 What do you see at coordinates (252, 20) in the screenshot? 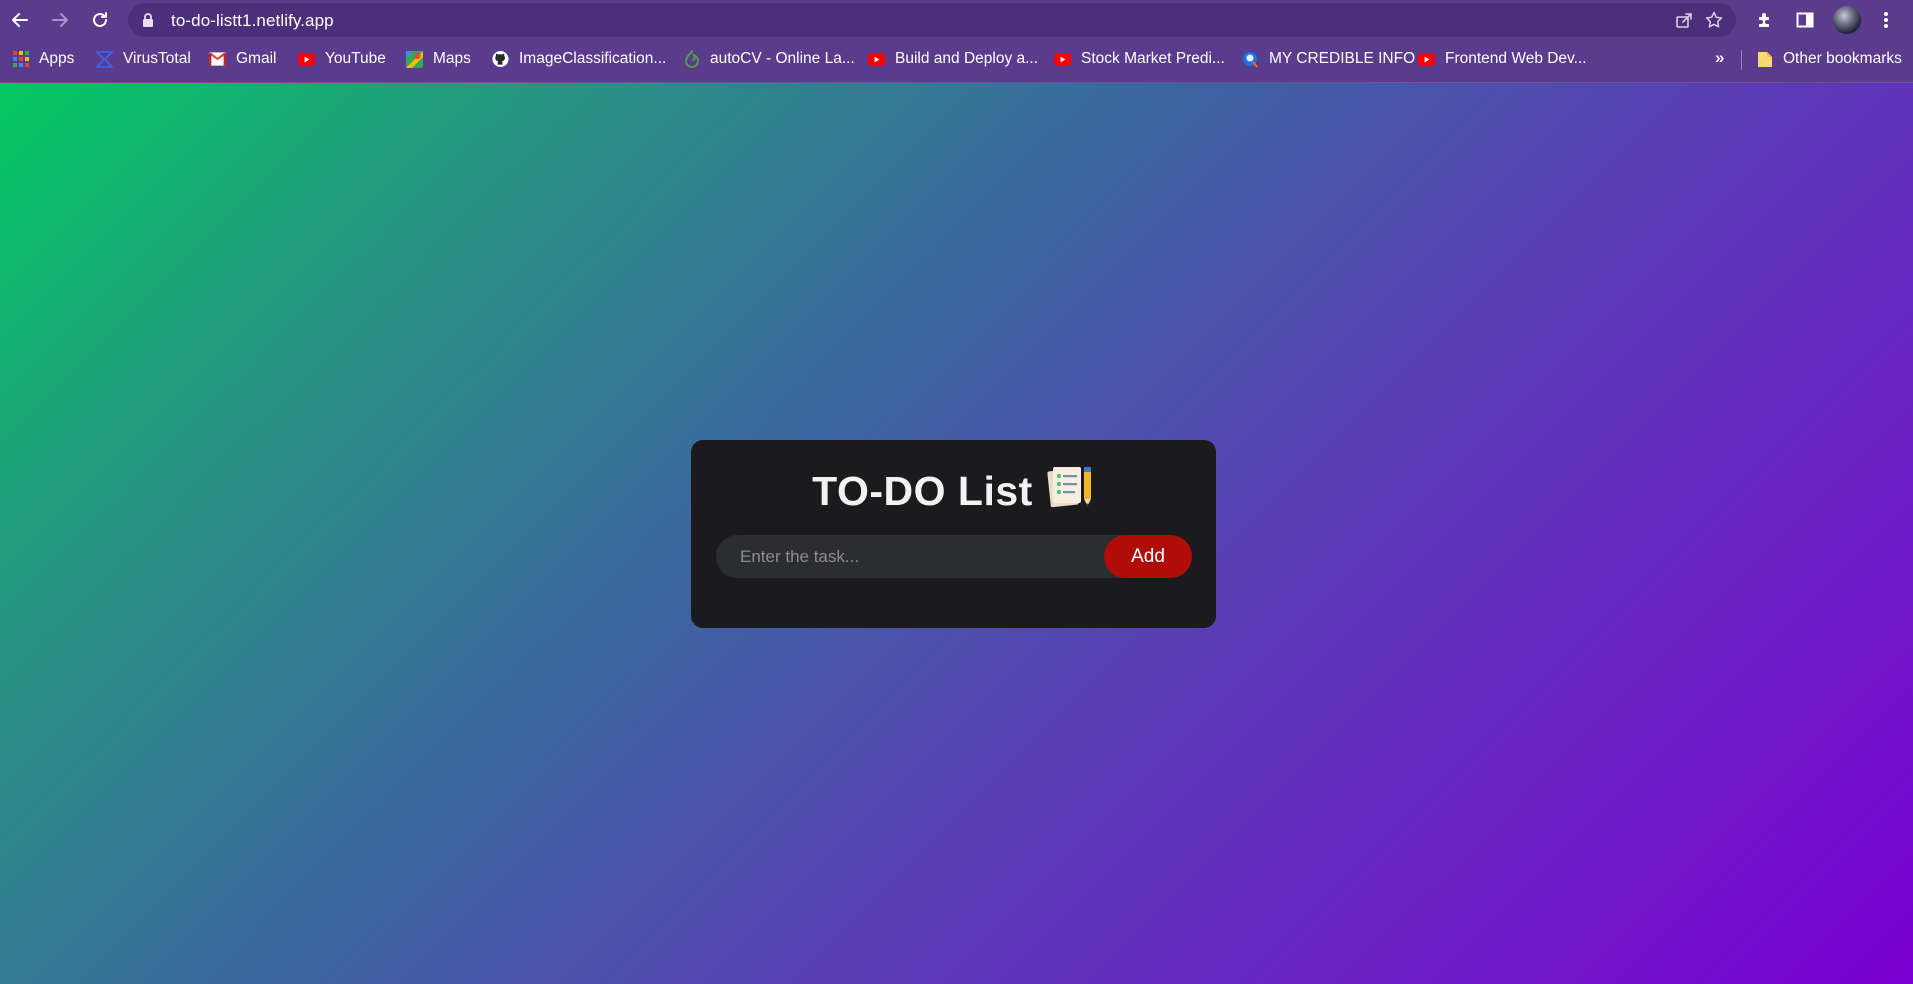
I see `url-text: to-do-listt1.netlify.app` at bounding box center [252, 20].